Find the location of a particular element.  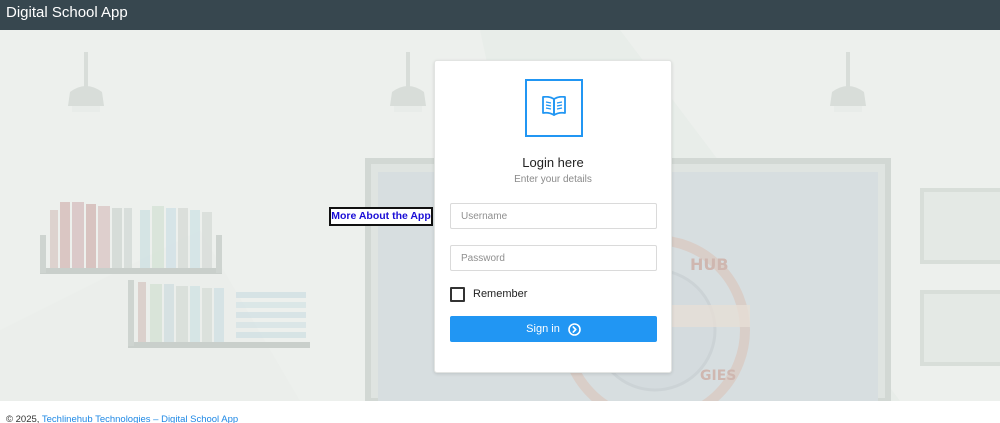

open-book-icon is located at coordinates (554, 108).